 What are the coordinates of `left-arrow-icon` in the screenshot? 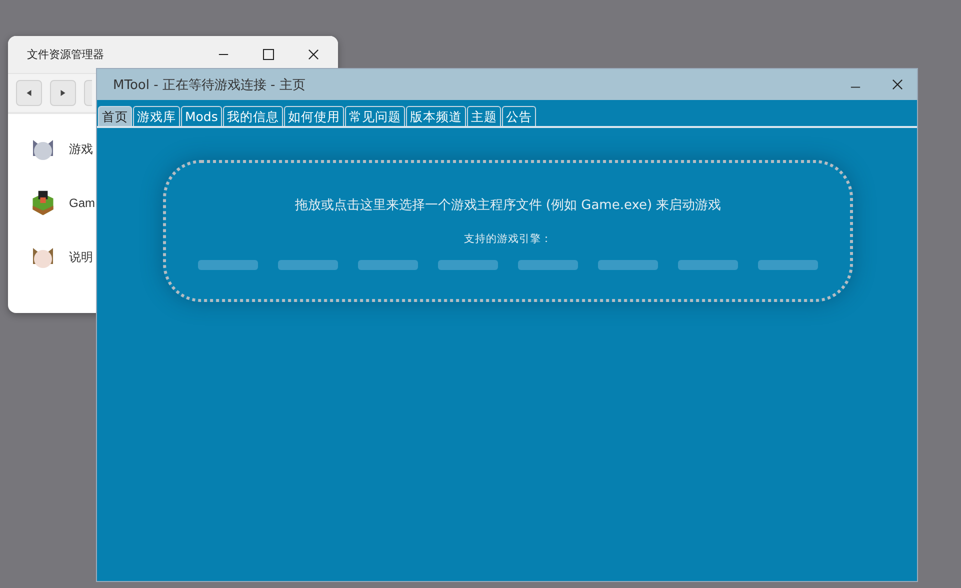 It's located at (29, 93).